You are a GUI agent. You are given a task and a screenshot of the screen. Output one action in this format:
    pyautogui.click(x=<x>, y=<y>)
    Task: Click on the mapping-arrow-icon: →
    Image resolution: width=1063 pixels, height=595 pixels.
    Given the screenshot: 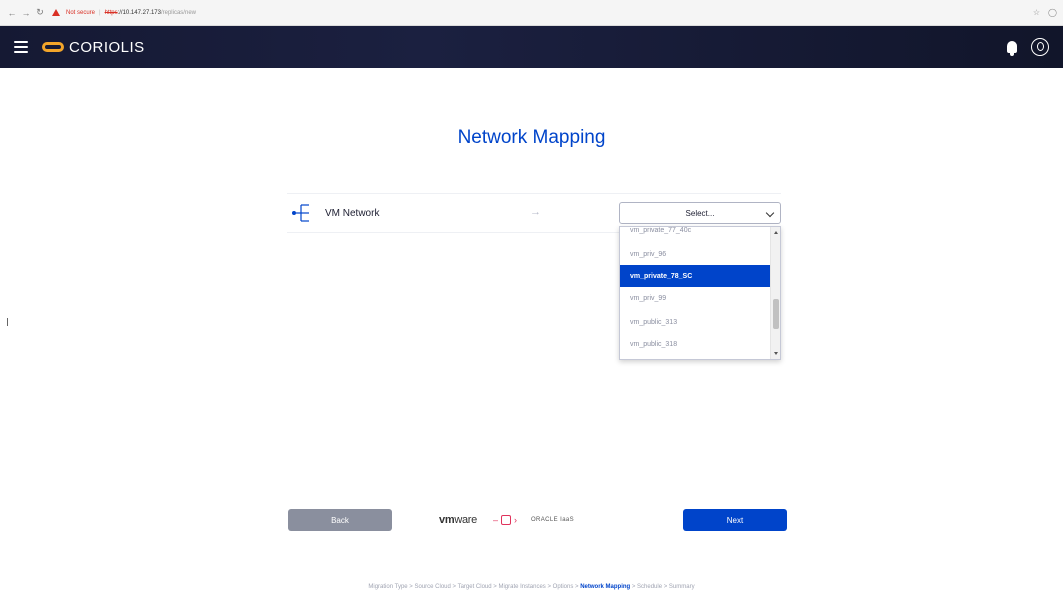 What is the action you would take?
    pyautogui.click(x=535, y=212)
    